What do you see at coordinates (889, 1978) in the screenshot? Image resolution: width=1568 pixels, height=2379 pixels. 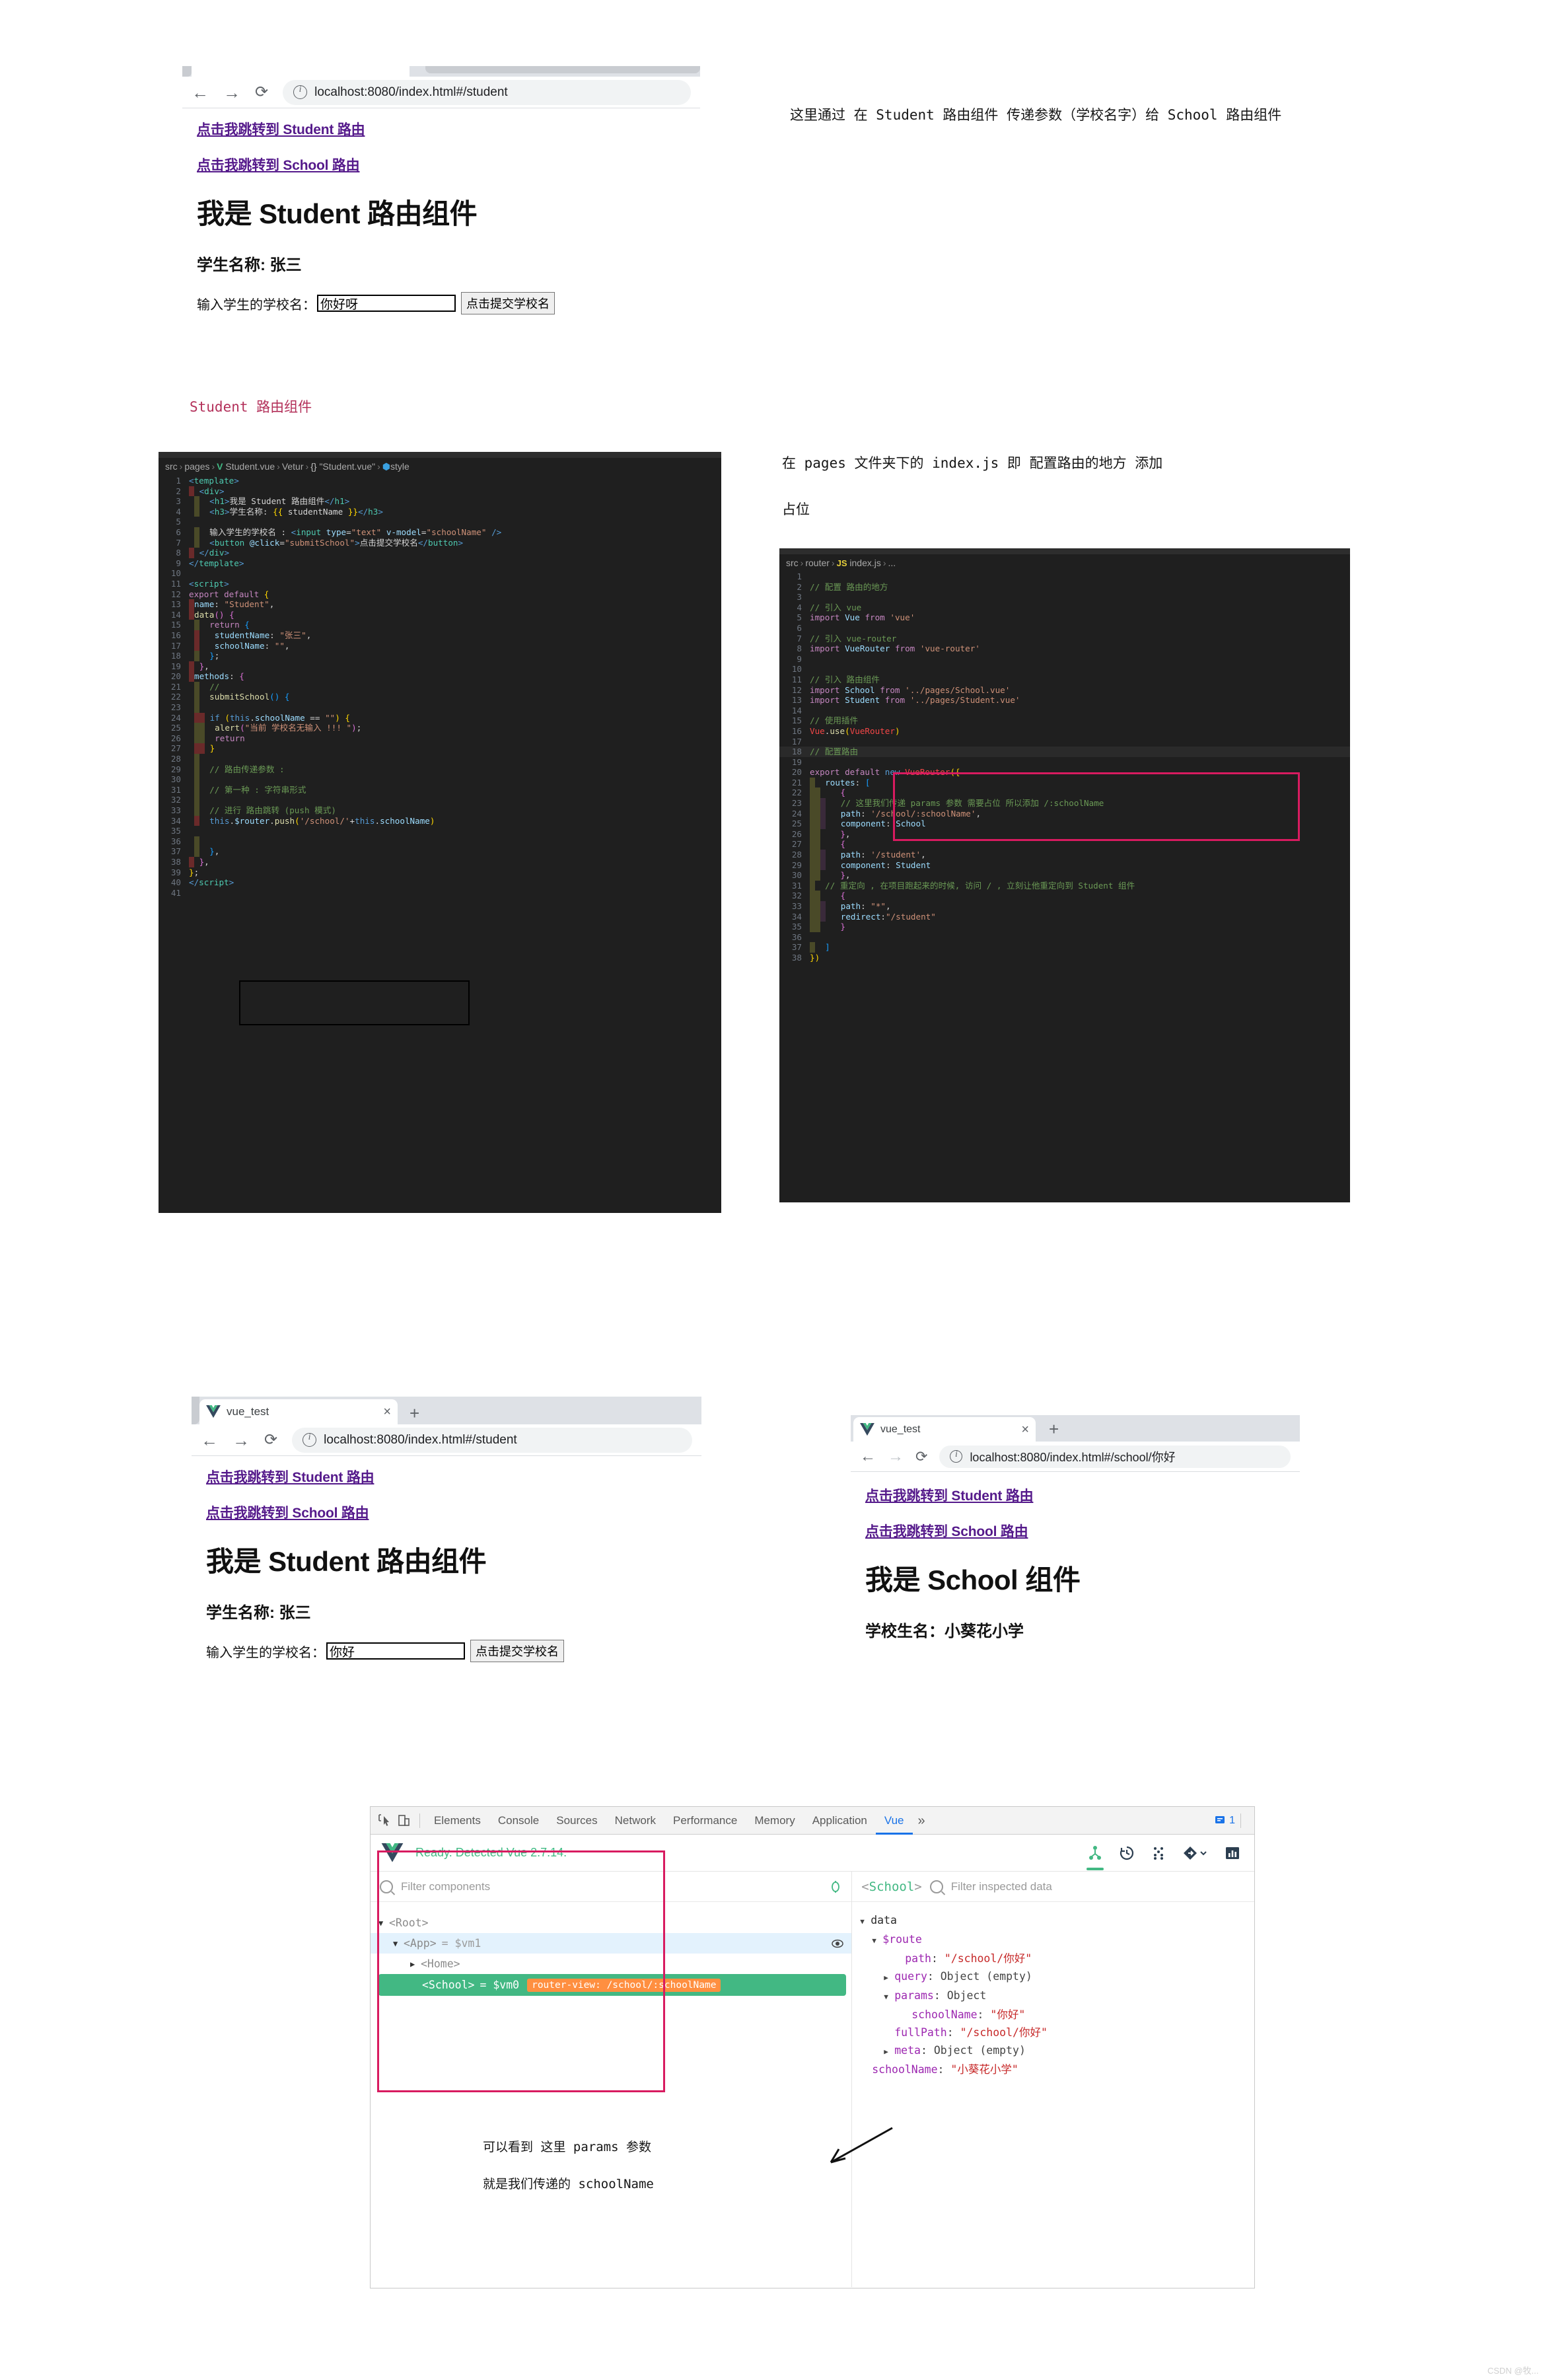 I see `chevron-right-icon-query: ▶` at bounding box center [889, 1978].